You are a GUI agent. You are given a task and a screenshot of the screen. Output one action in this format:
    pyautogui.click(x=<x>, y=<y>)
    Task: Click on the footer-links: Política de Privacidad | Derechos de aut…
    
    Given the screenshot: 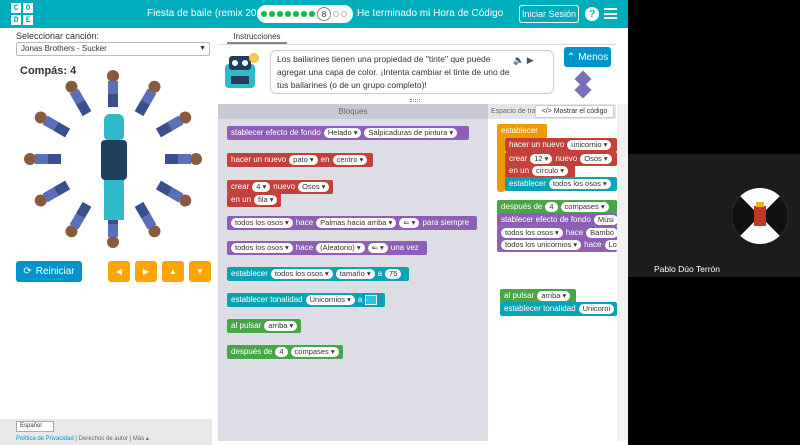 What is the action you would take?
    pyautogui.click(x=82, y=439)
    